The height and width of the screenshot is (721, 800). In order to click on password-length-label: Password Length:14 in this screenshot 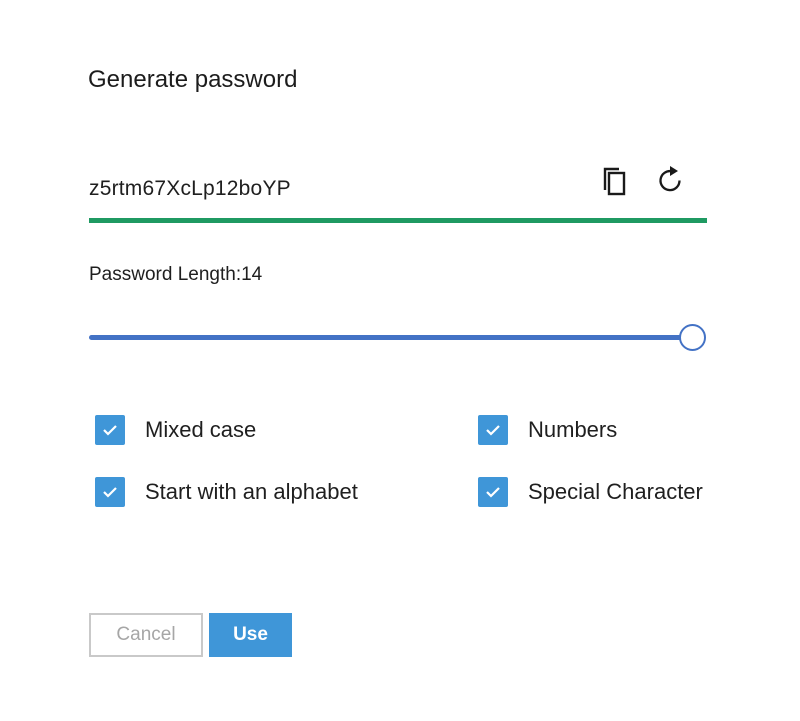, I will do `click(176, 274)`.